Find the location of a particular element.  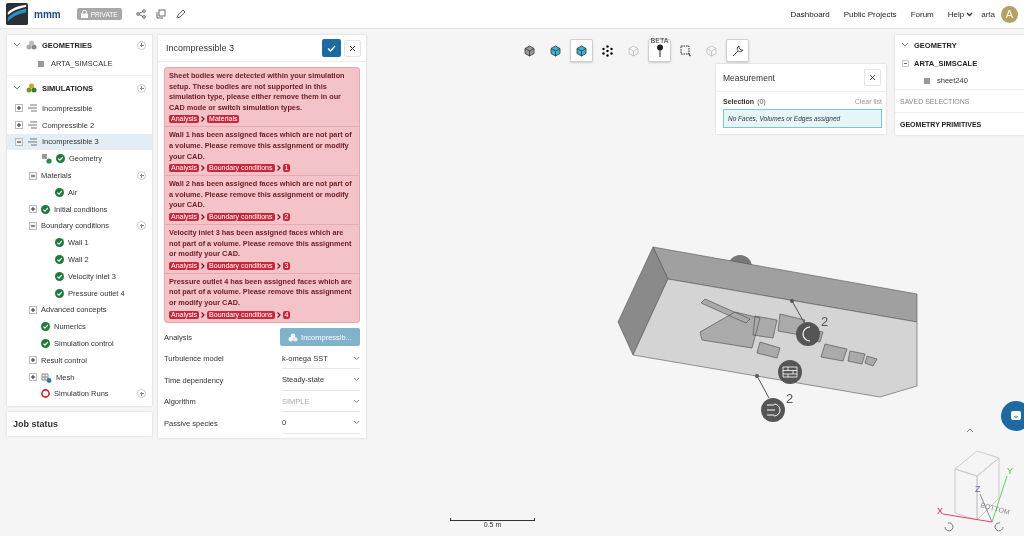

nav-link: Forum is located at coordinates (922, 14).